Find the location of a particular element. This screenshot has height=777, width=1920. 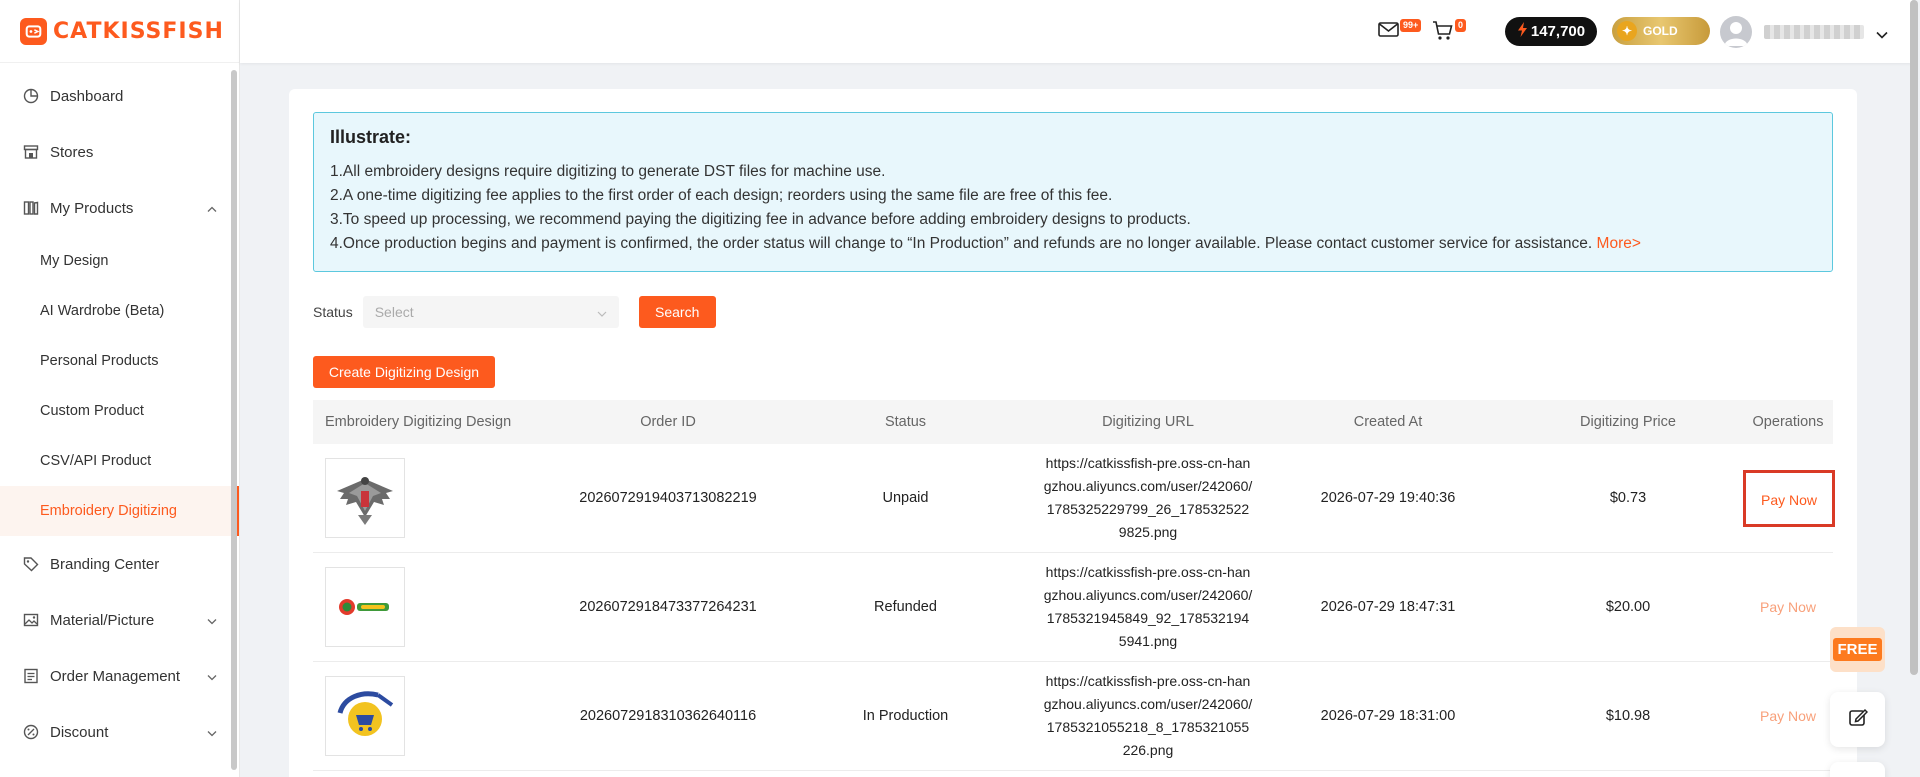

filter-bar: Status Select Search is located at coordinates (514, 312).